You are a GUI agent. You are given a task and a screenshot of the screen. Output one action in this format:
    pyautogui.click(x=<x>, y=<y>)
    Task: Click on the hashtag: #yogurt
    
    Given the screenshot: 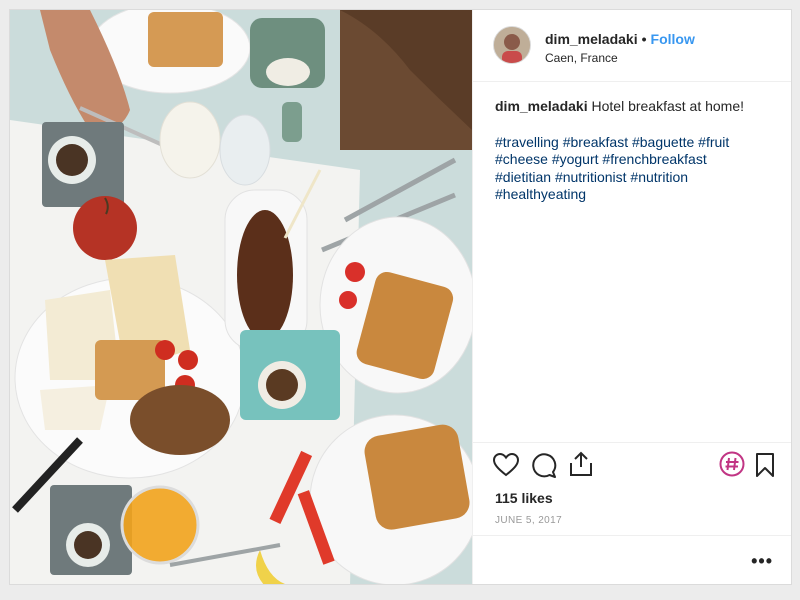 What is the action you would take?
    pyautogui.click(x=575, y=159)
    